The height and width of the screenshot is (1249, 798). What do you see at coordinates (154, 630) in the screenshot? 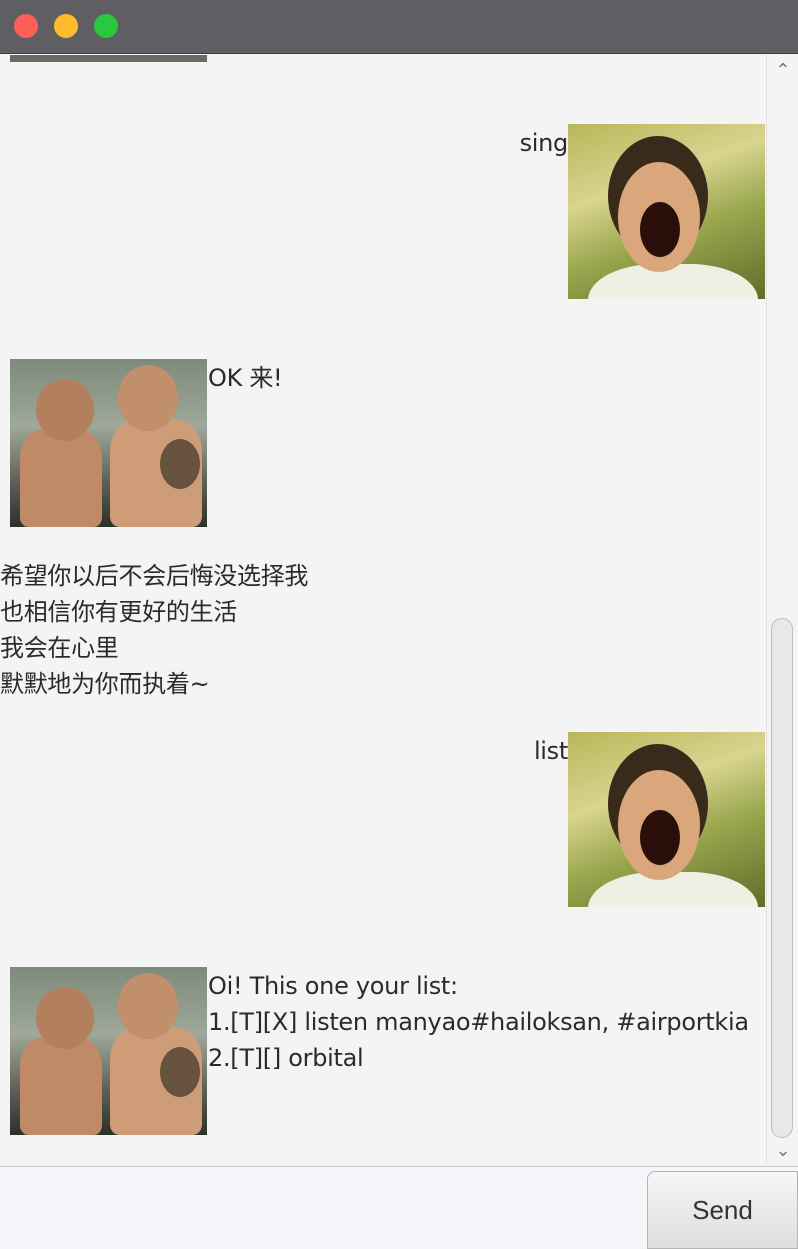
I see `bot-lyrics-text: 希望你以后不会后悔没选择我 也相信你有更好的生活 我会在心里 默默地为你而执着~` at bounding box center [154, 630].